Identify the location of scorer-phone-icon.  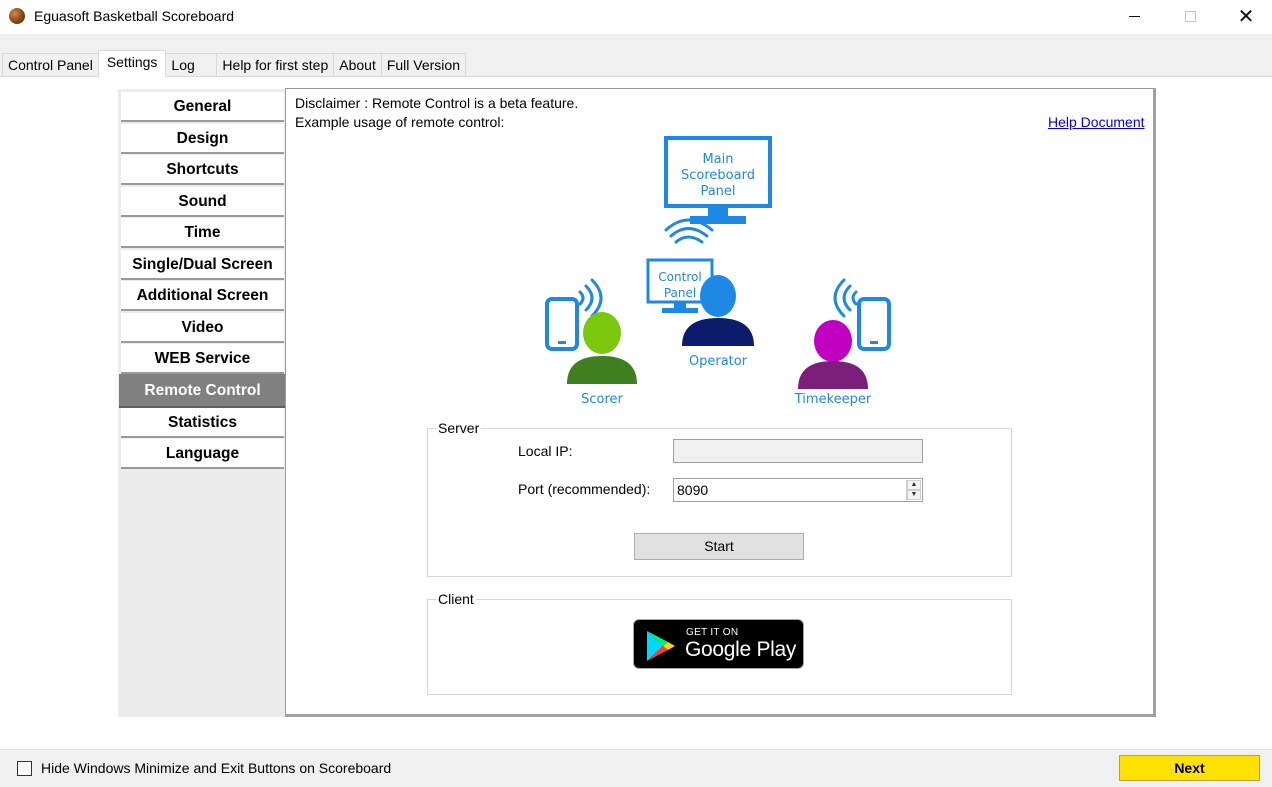
(562, 324).